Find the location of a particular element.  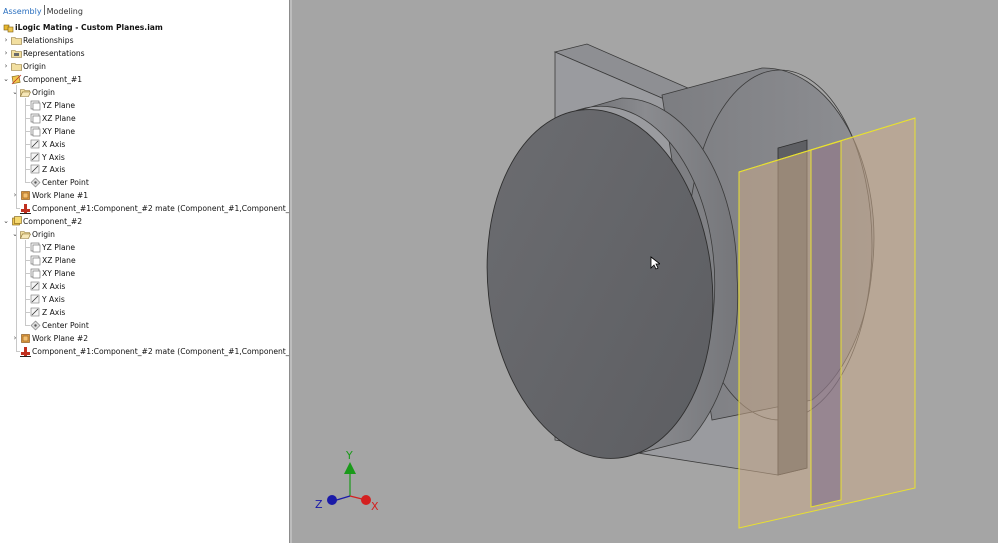

tree-node-label: Work Plane #1 is located at coordinates (60, 196).